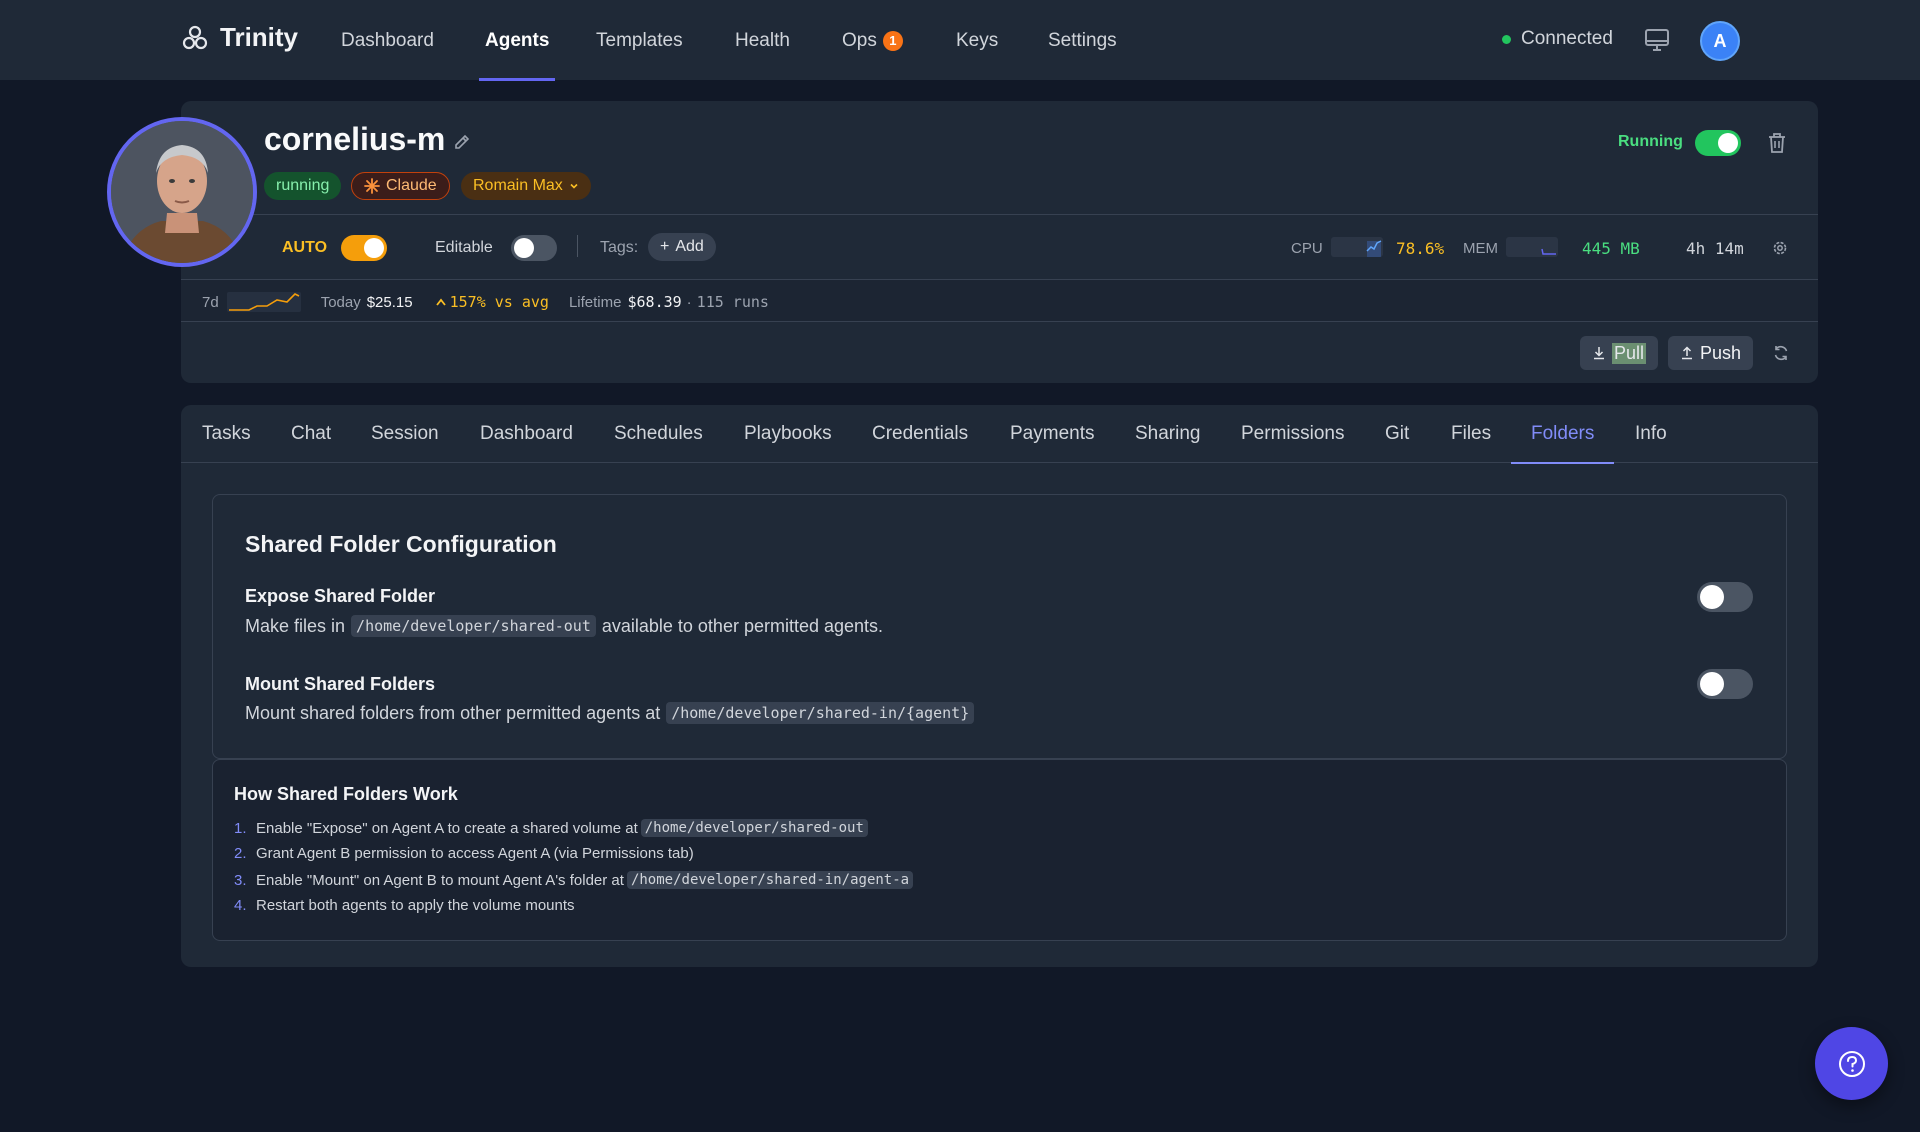 The height and width of the screenshot is (1132, 1920). Describe the element at coordinates (1725, 684) in the screenshot. I see `mount-folders-toggle` at that location.